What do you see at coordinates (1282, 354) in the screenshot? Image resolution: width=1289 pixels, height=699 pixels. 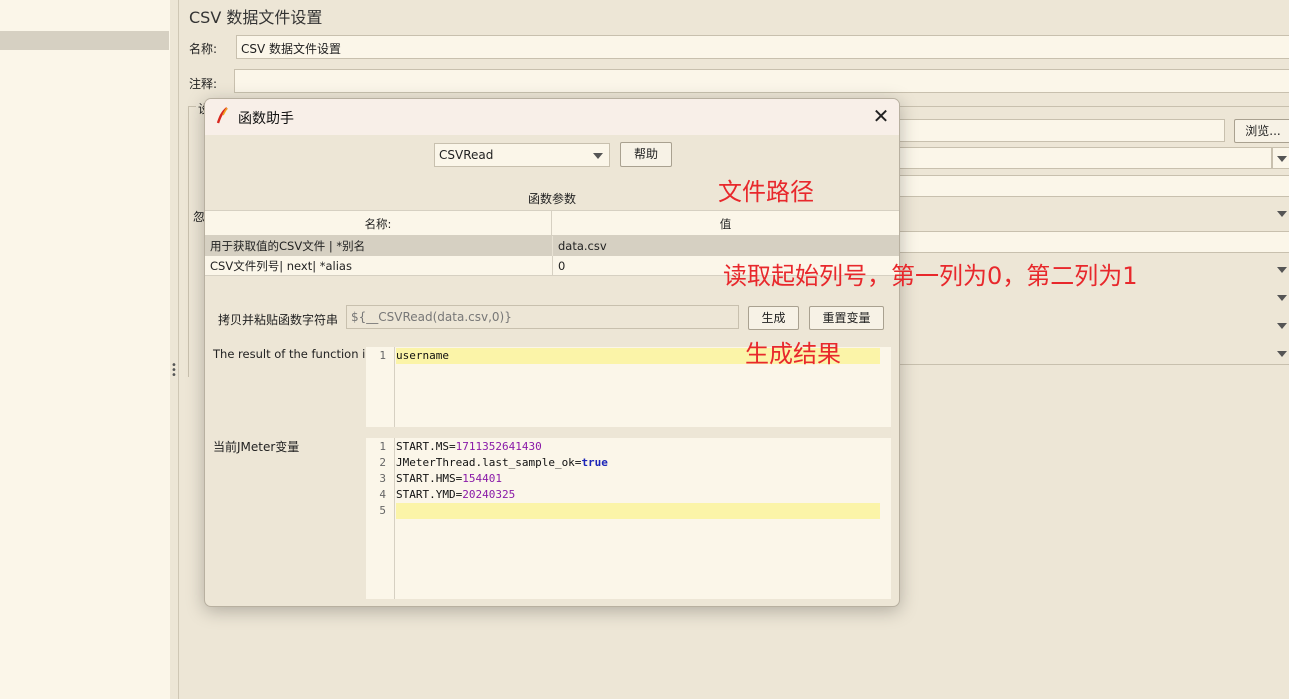 I see `sharing-mode-chevron-icon` at bounding box center [1282, 354].